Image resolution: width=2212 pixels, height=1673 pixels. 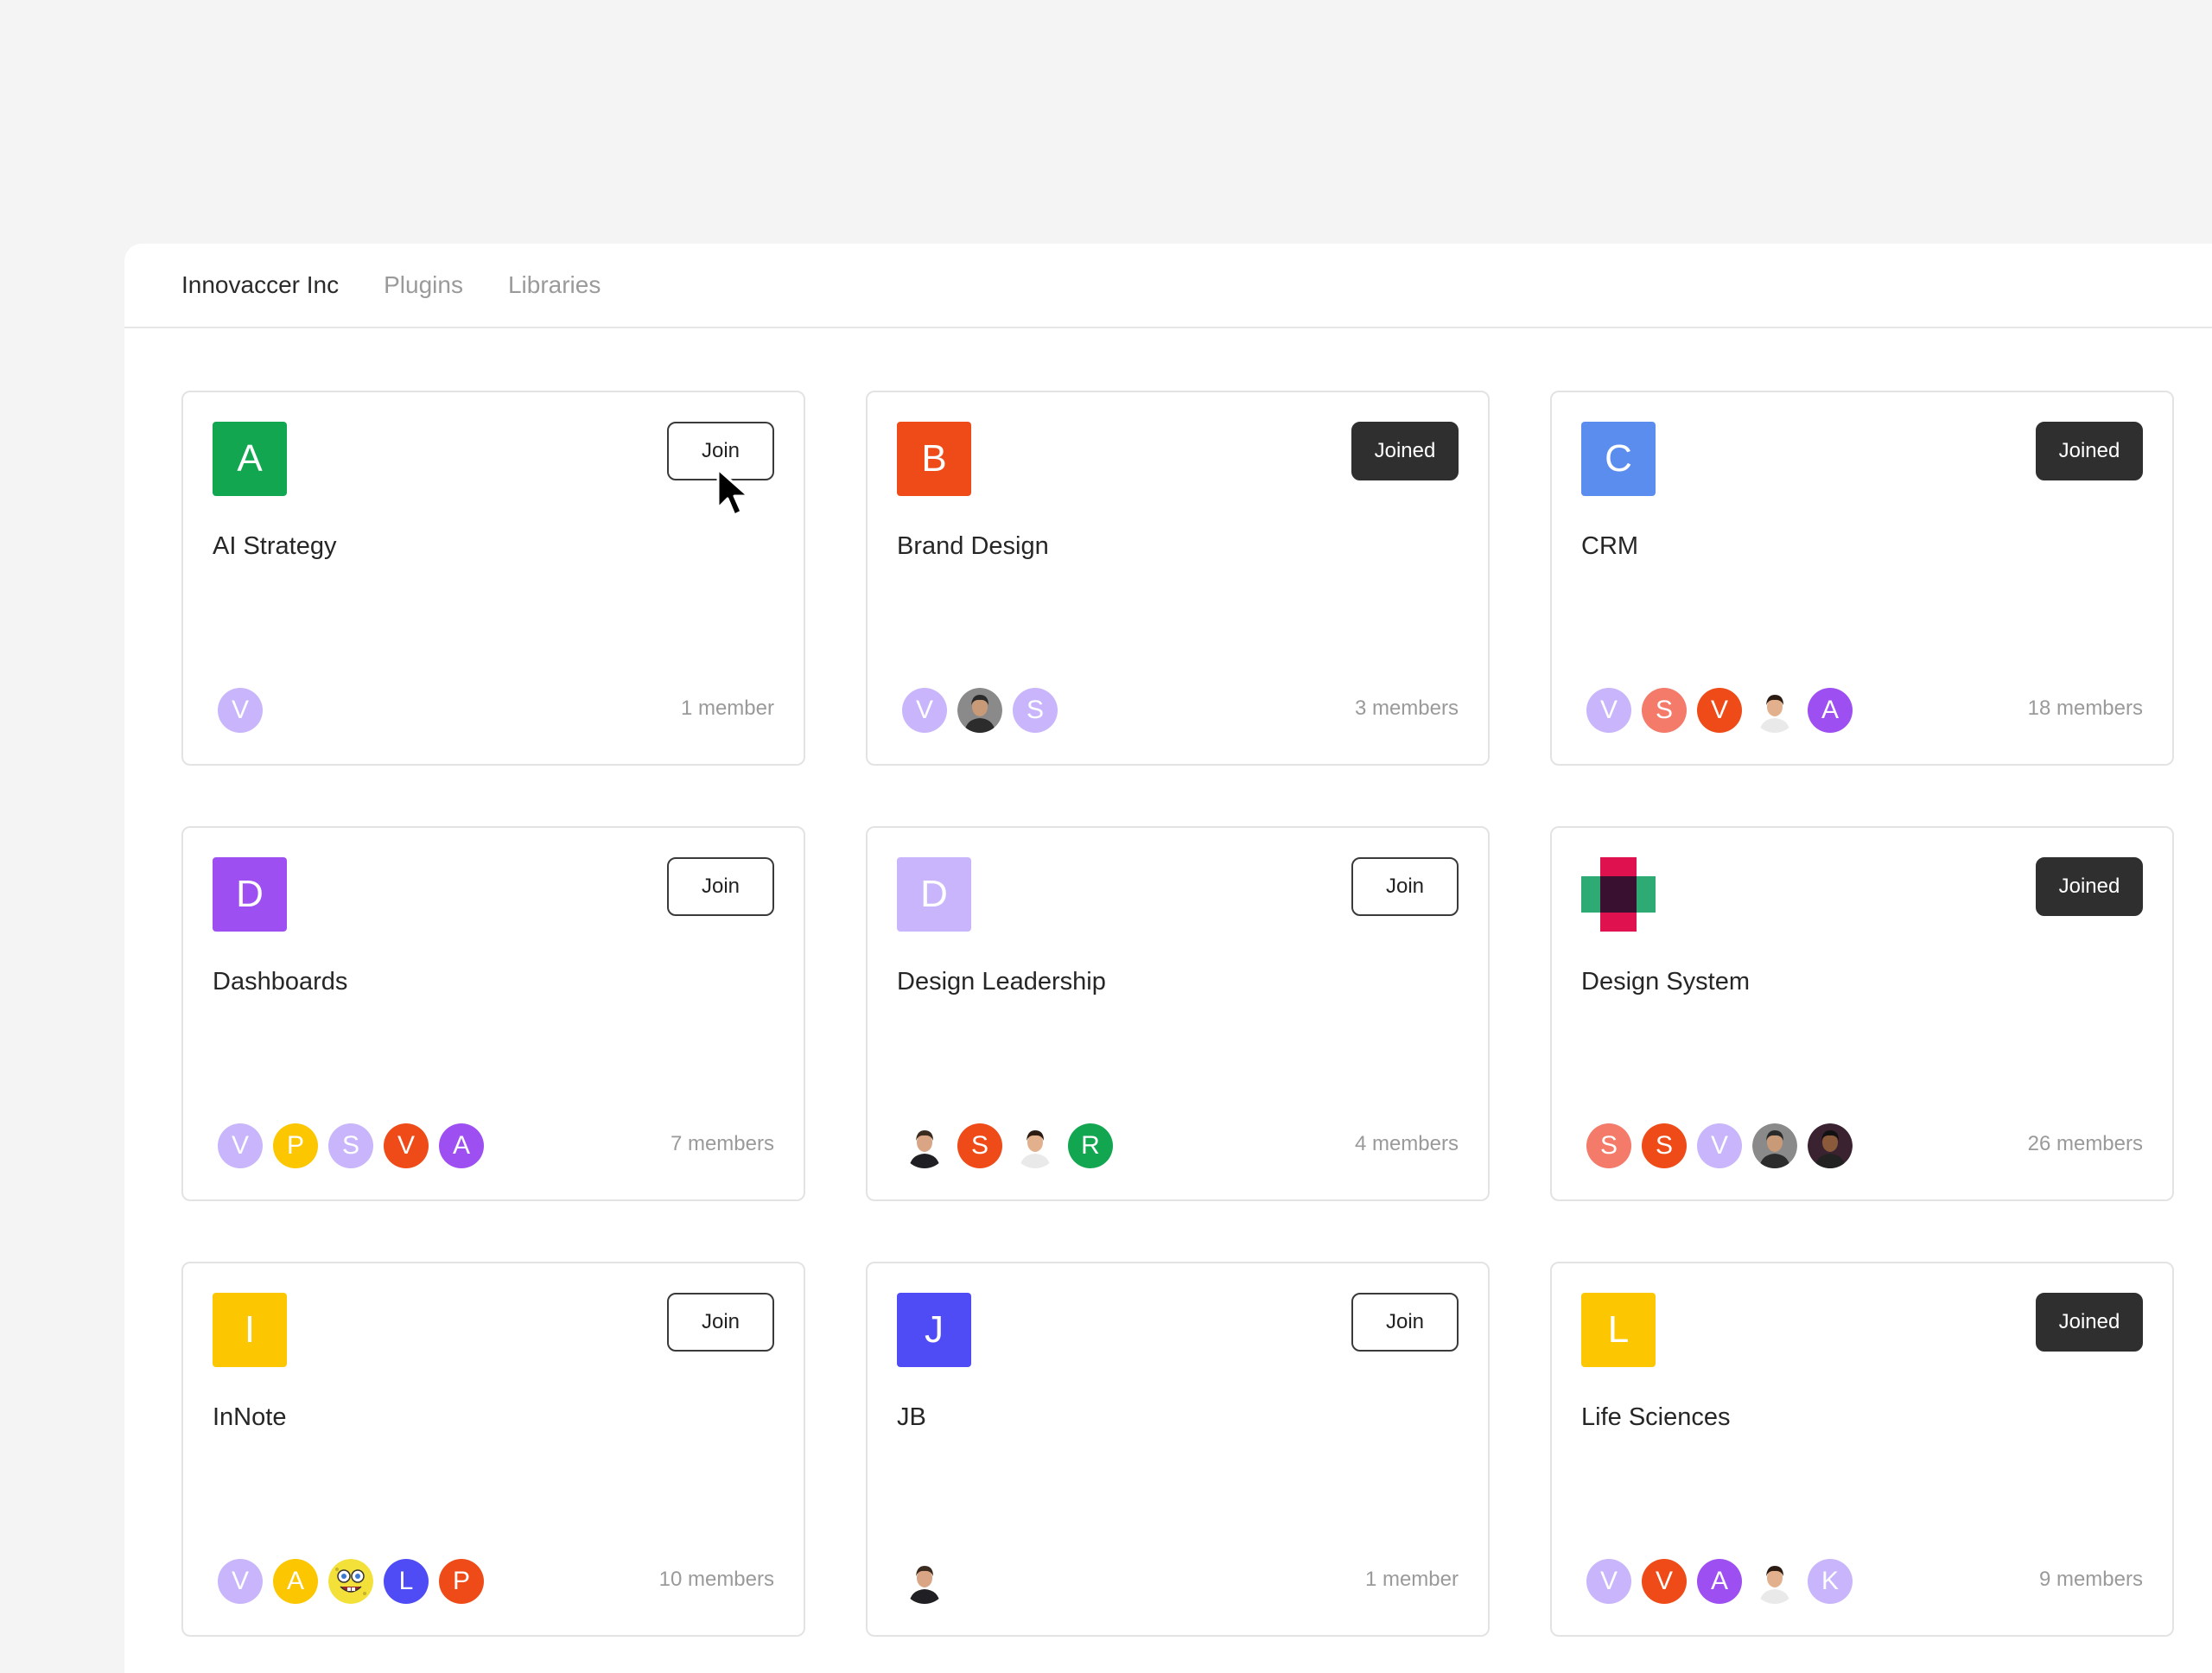 What do you see at coordinates (260, 285) in the screenshot?
I see `tab-innovaccer-inc: Innovaccer Inc` at bounding box center [260, 285].